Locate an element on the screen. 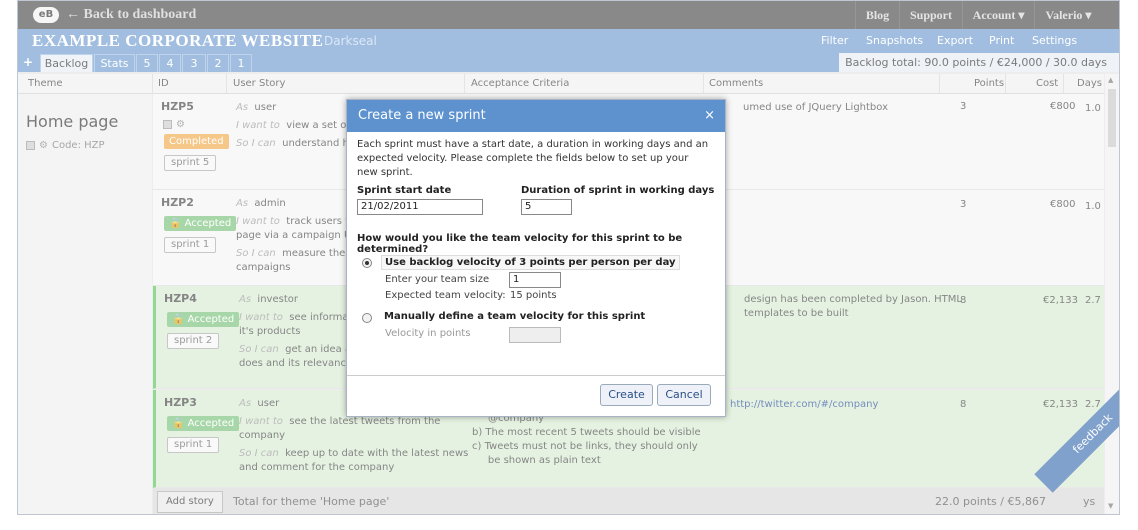 This screenshot has width=1138, height=530. expected-velocity-label: Expected team velocity: is located at coordinates (445, 295).